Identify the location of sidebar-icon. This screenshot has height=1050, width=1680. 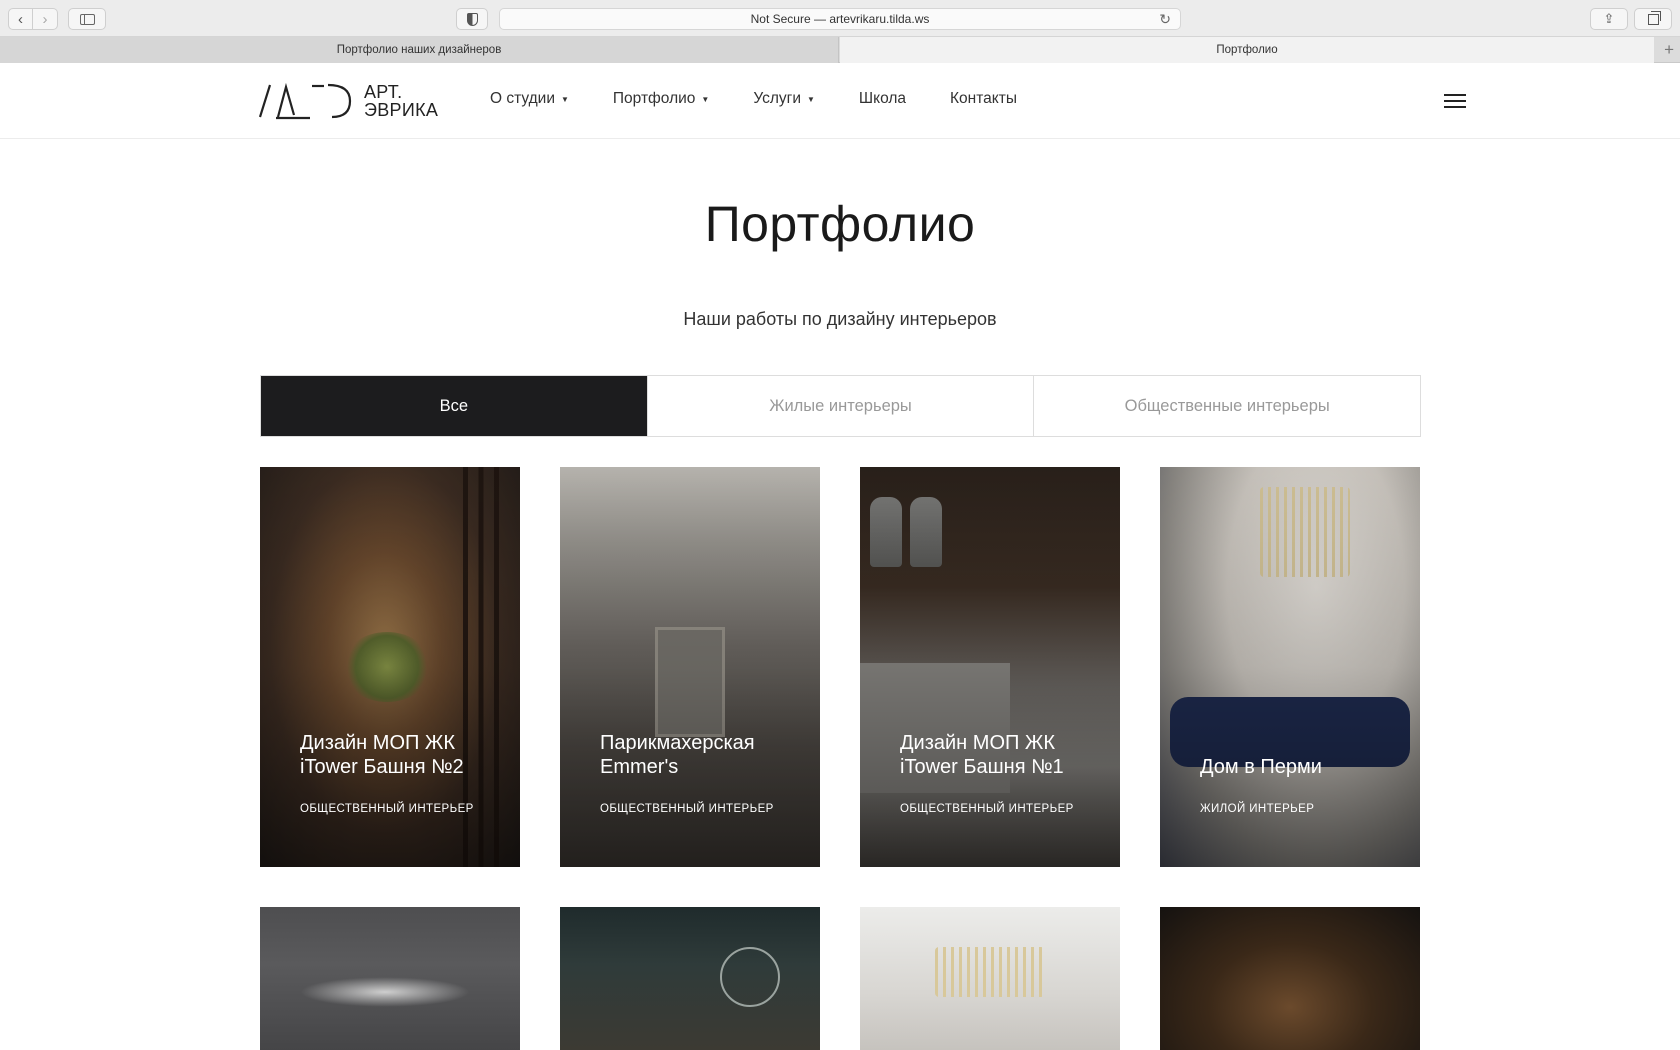
(87, 19).